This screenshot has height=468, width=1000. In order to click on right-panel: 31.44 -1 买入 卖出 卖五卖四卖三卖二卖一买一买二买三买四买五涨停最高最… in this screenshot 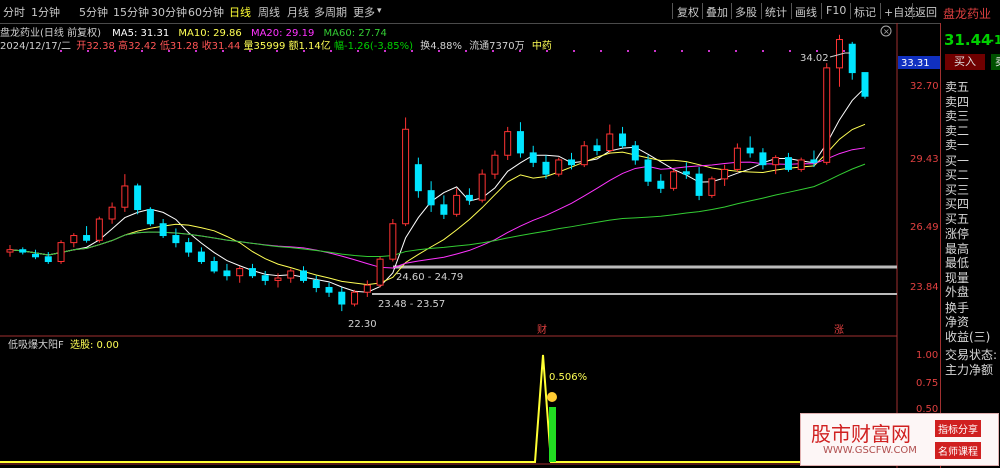, I will do `click(970, 245)`.